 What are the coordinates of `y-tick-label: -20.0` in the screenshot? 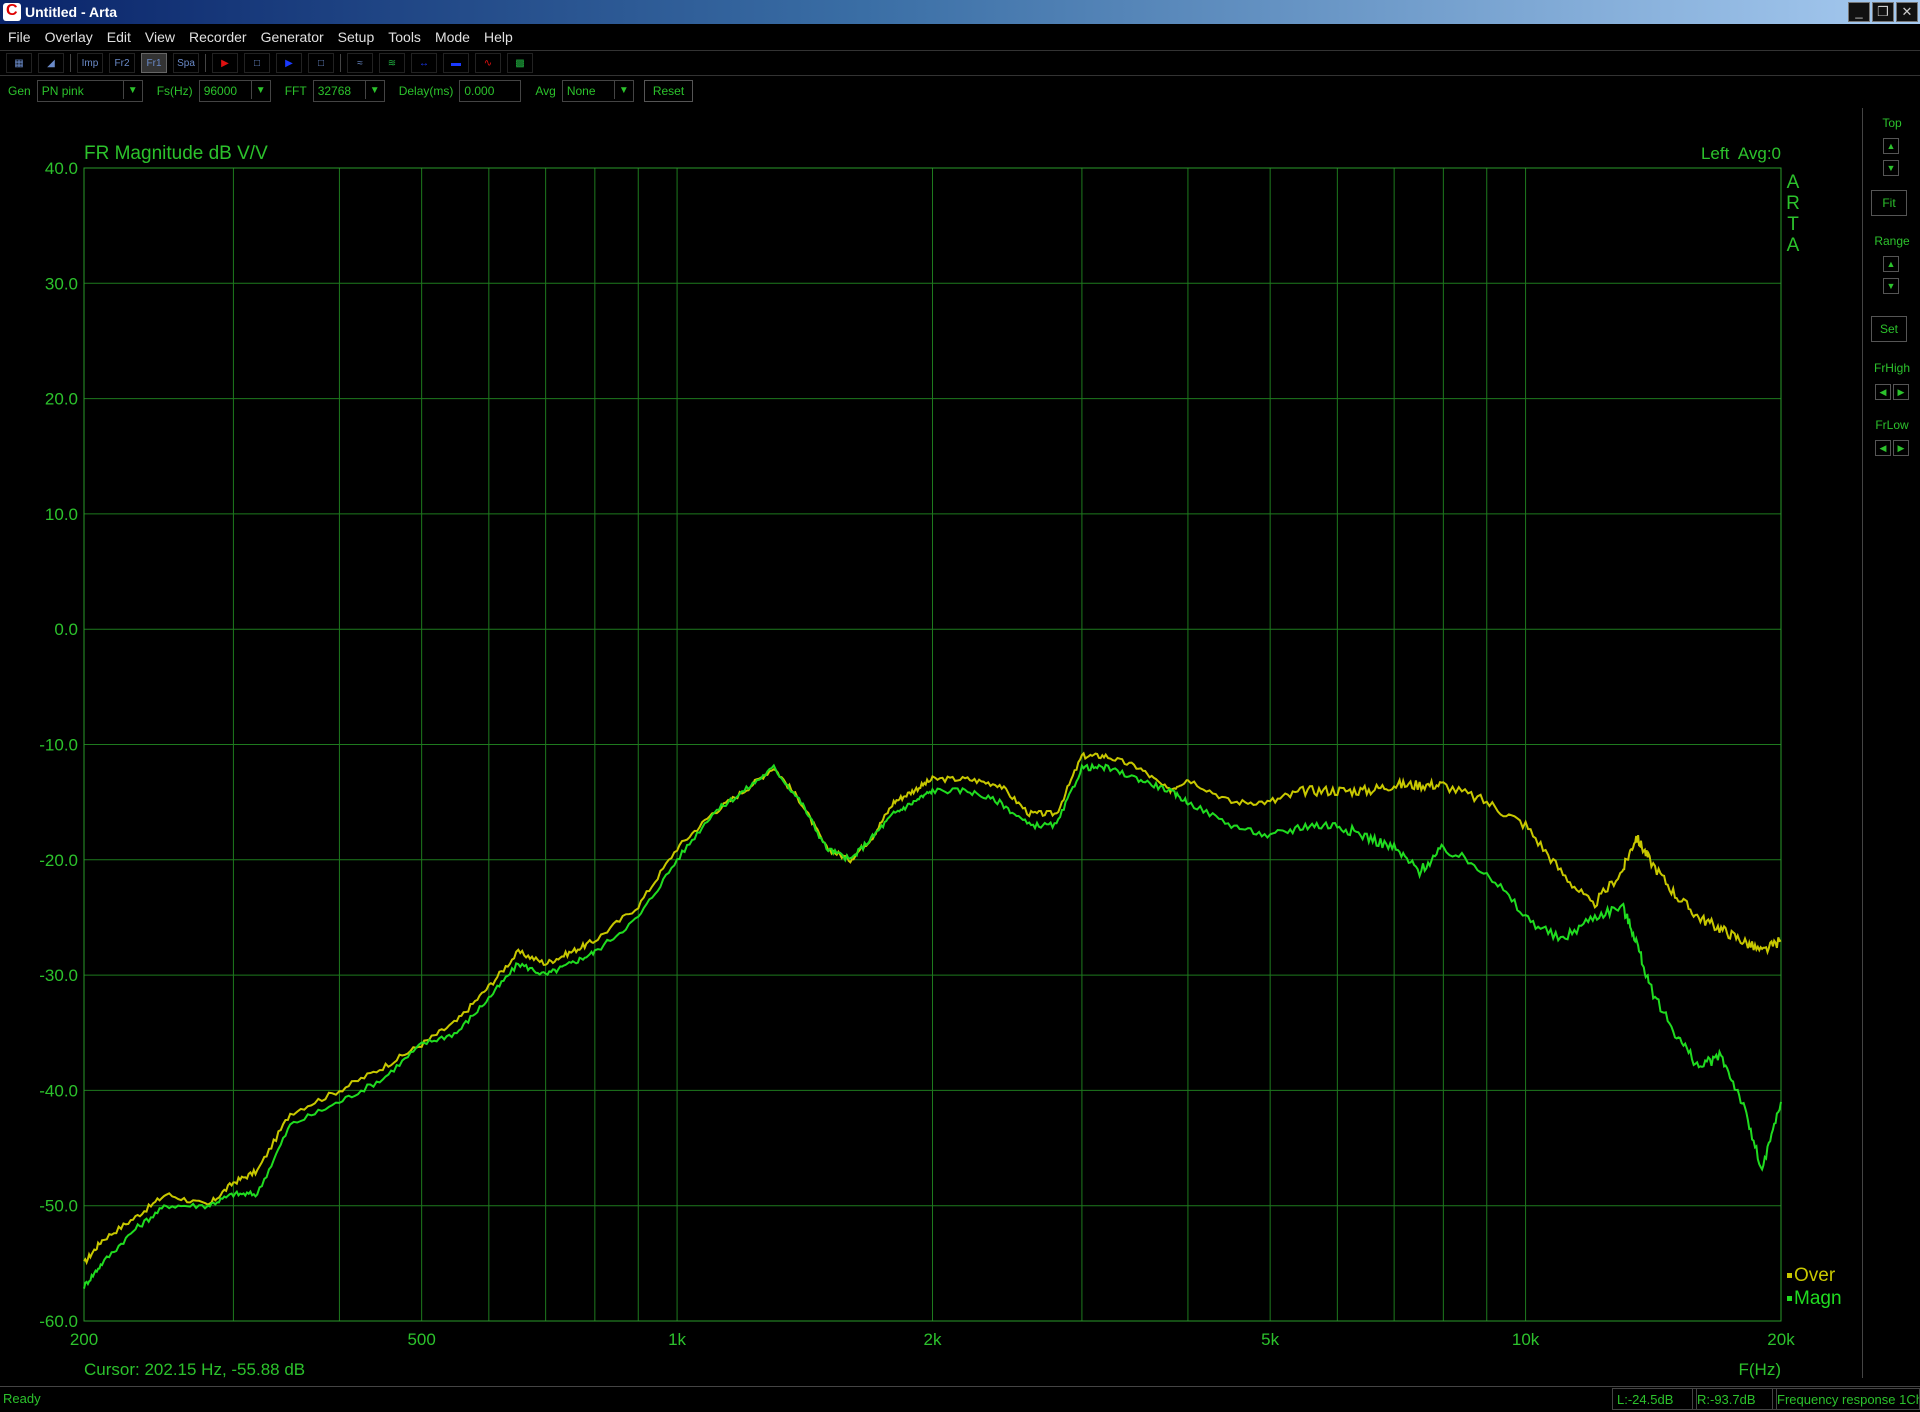 It's located at (58, 860).